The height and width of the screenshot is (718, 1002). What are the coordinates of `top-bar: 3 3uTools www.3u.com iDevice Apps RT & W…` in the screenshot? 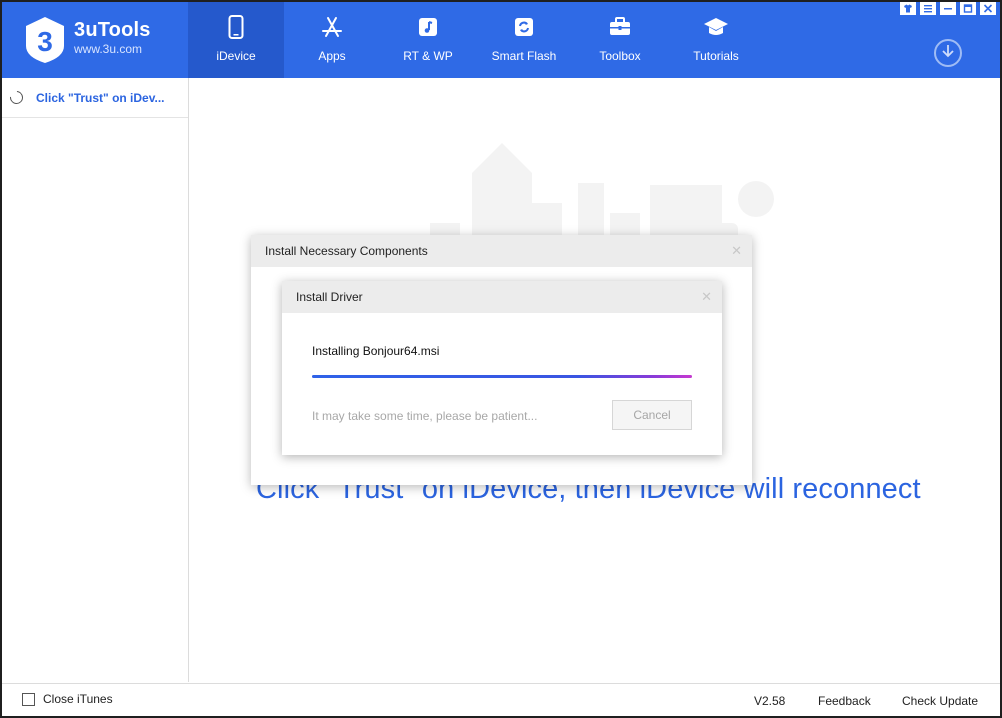 It's located at (501, 40).